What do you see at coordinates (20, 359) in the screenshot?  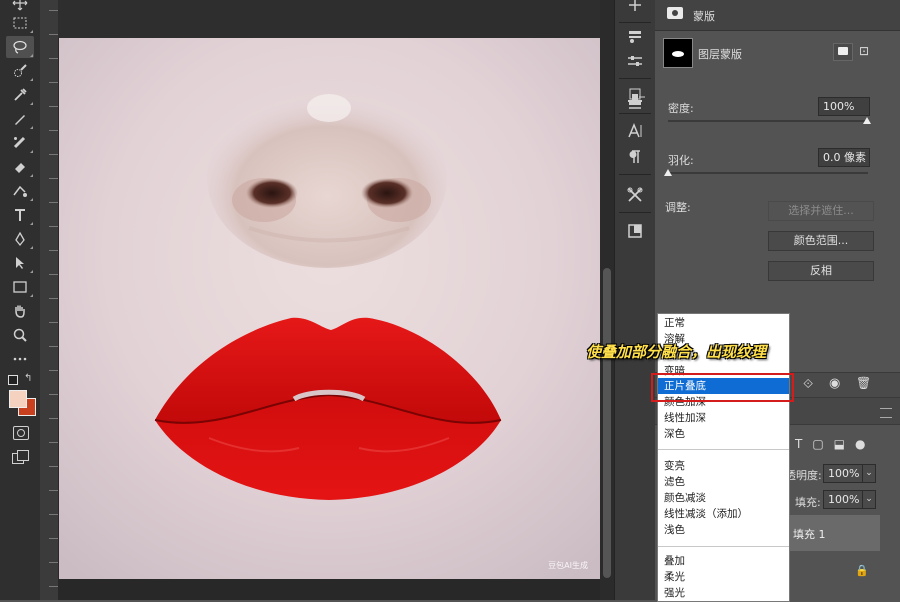 I see `more-icon` at bounding box center [20, 359].